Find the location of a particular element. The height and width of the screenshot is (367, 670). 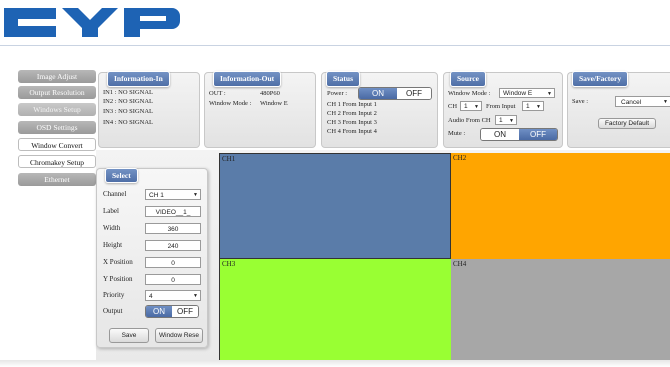

power-label: Power : is located at coordinates (337, 93).